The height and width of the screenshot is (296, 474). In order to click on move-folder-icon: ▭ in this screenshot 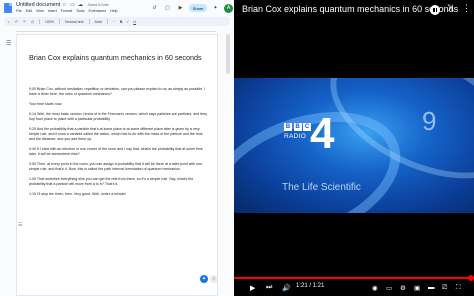, I will do `click(72, 5)`.